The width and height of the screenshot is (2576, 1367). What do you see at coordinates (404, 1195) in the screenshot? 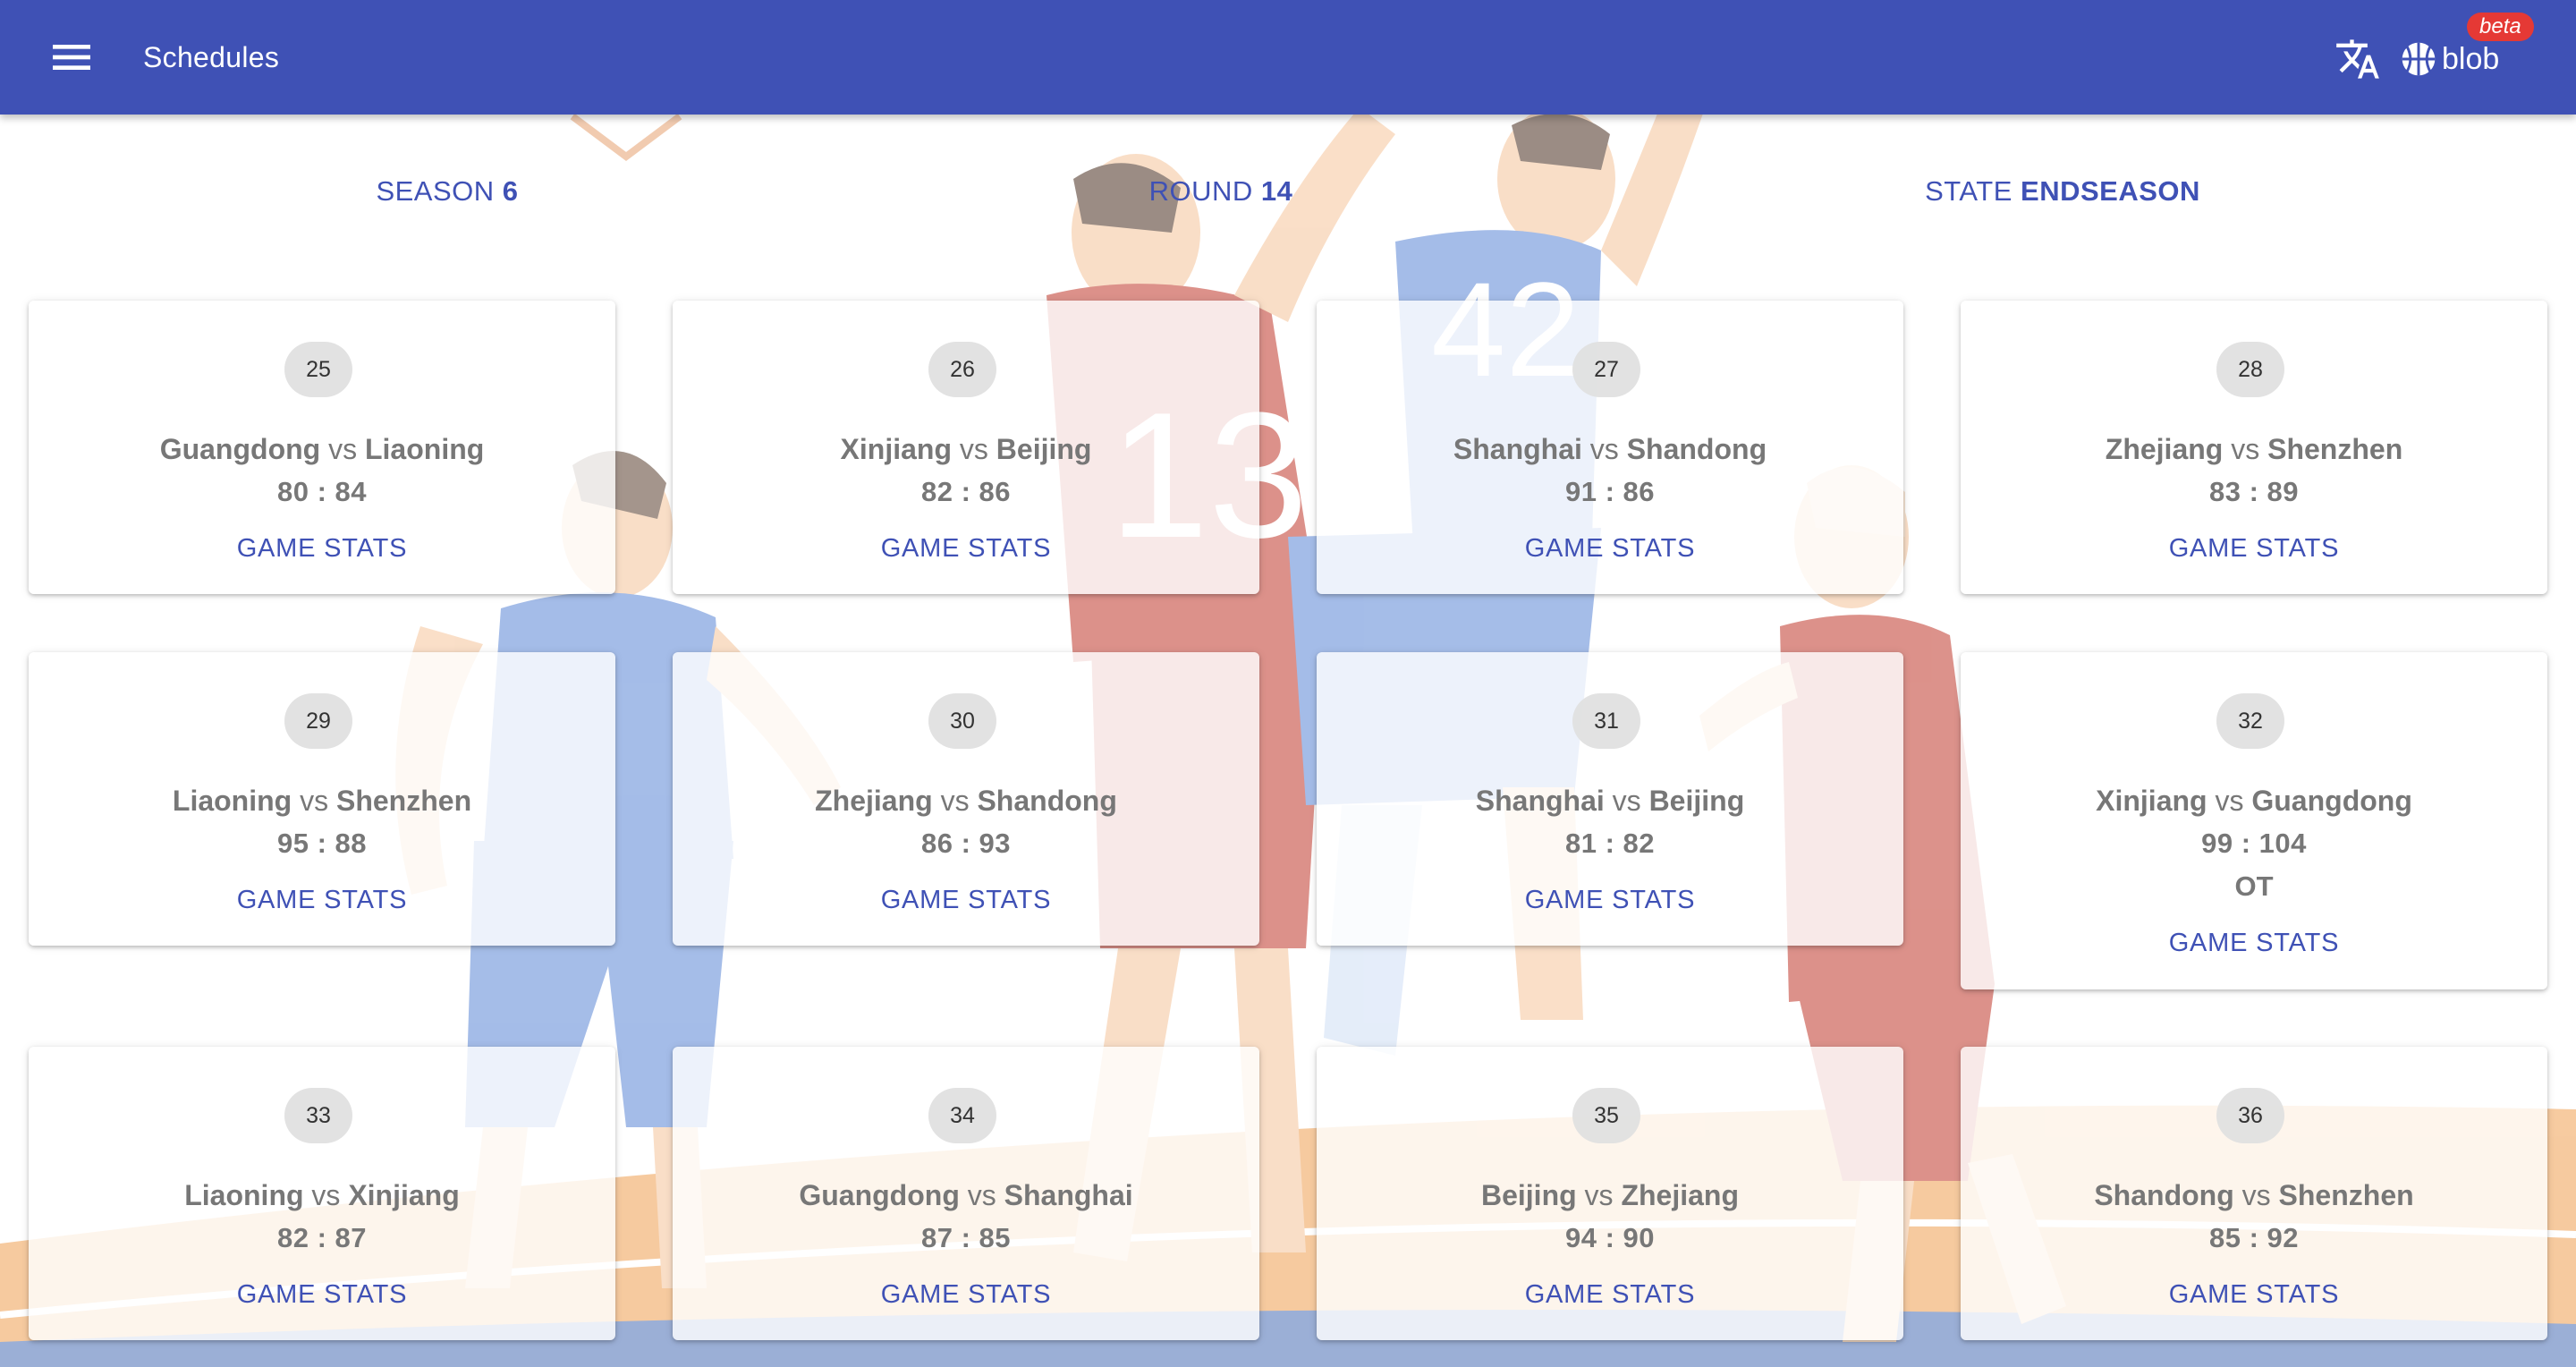
I see `away-team: Xinjiang` at bounding box center [404, 1195].